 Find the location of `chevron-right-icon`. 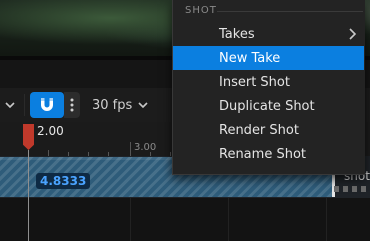

chevron-right-icon is located at coordinates (353, 34).